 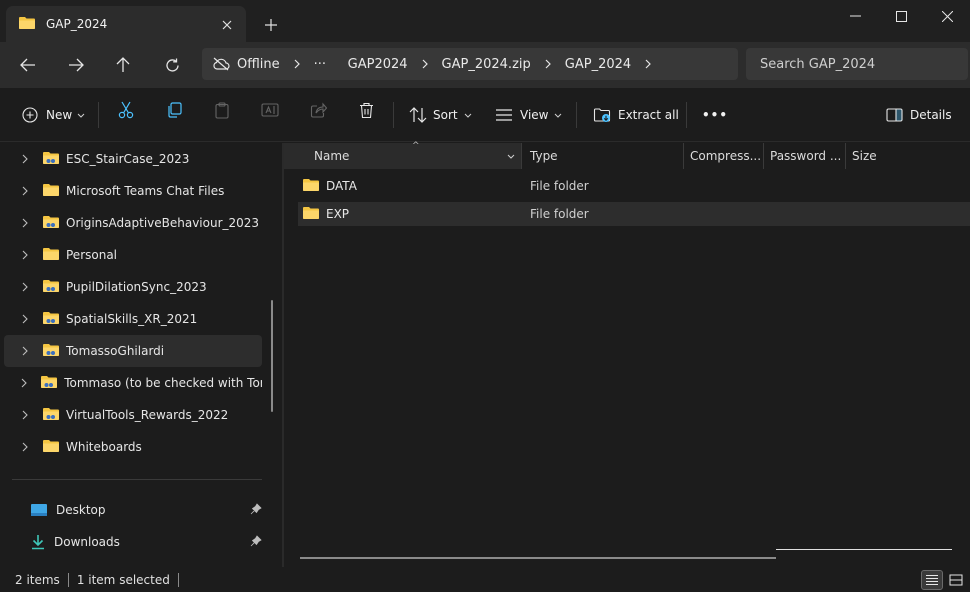 What do you see at coordinates (163, 223) in the screenshot?
I see `sidebar-item-label: OriginsAdaptiveBehaviour_2023` at bounding box center [163, 223].